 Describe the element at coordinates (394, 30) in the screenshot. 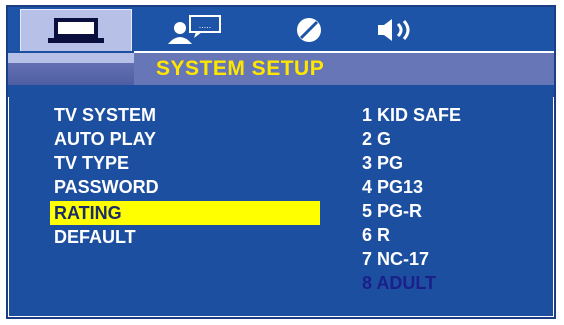

I see `speaker-icon` at that location.